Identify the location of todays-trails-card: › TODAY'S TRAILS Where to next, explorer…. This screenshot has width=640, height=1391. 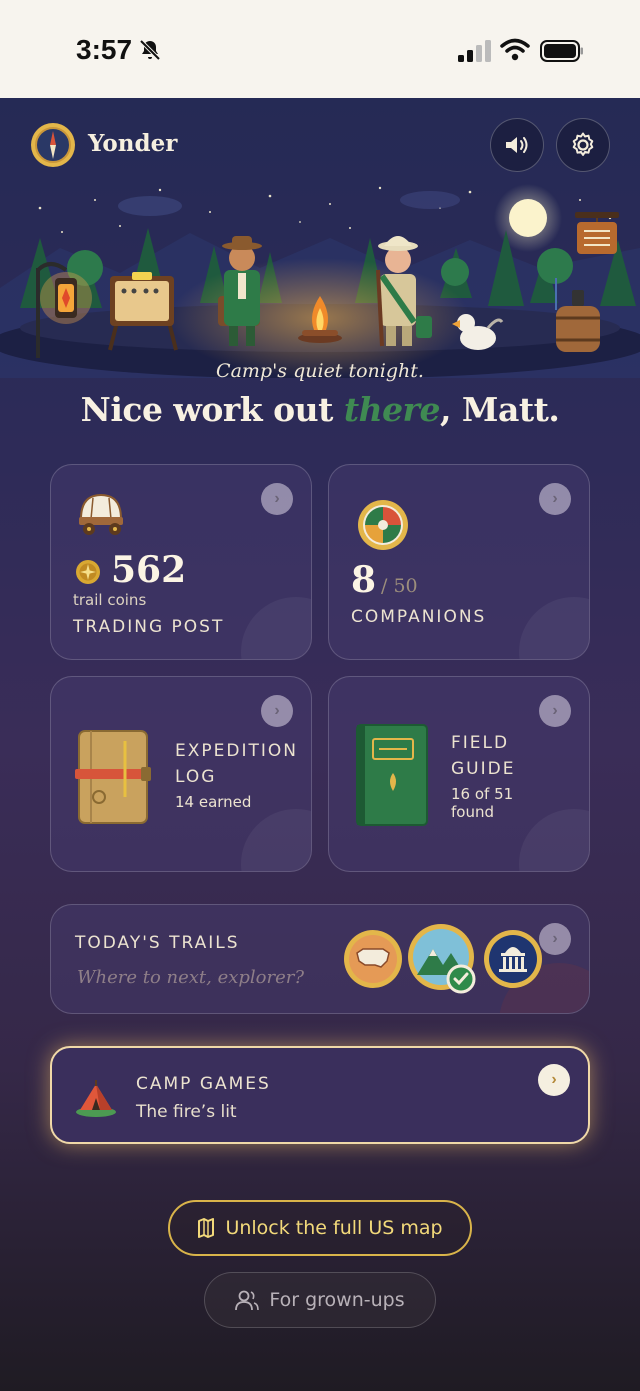
(320, 959).